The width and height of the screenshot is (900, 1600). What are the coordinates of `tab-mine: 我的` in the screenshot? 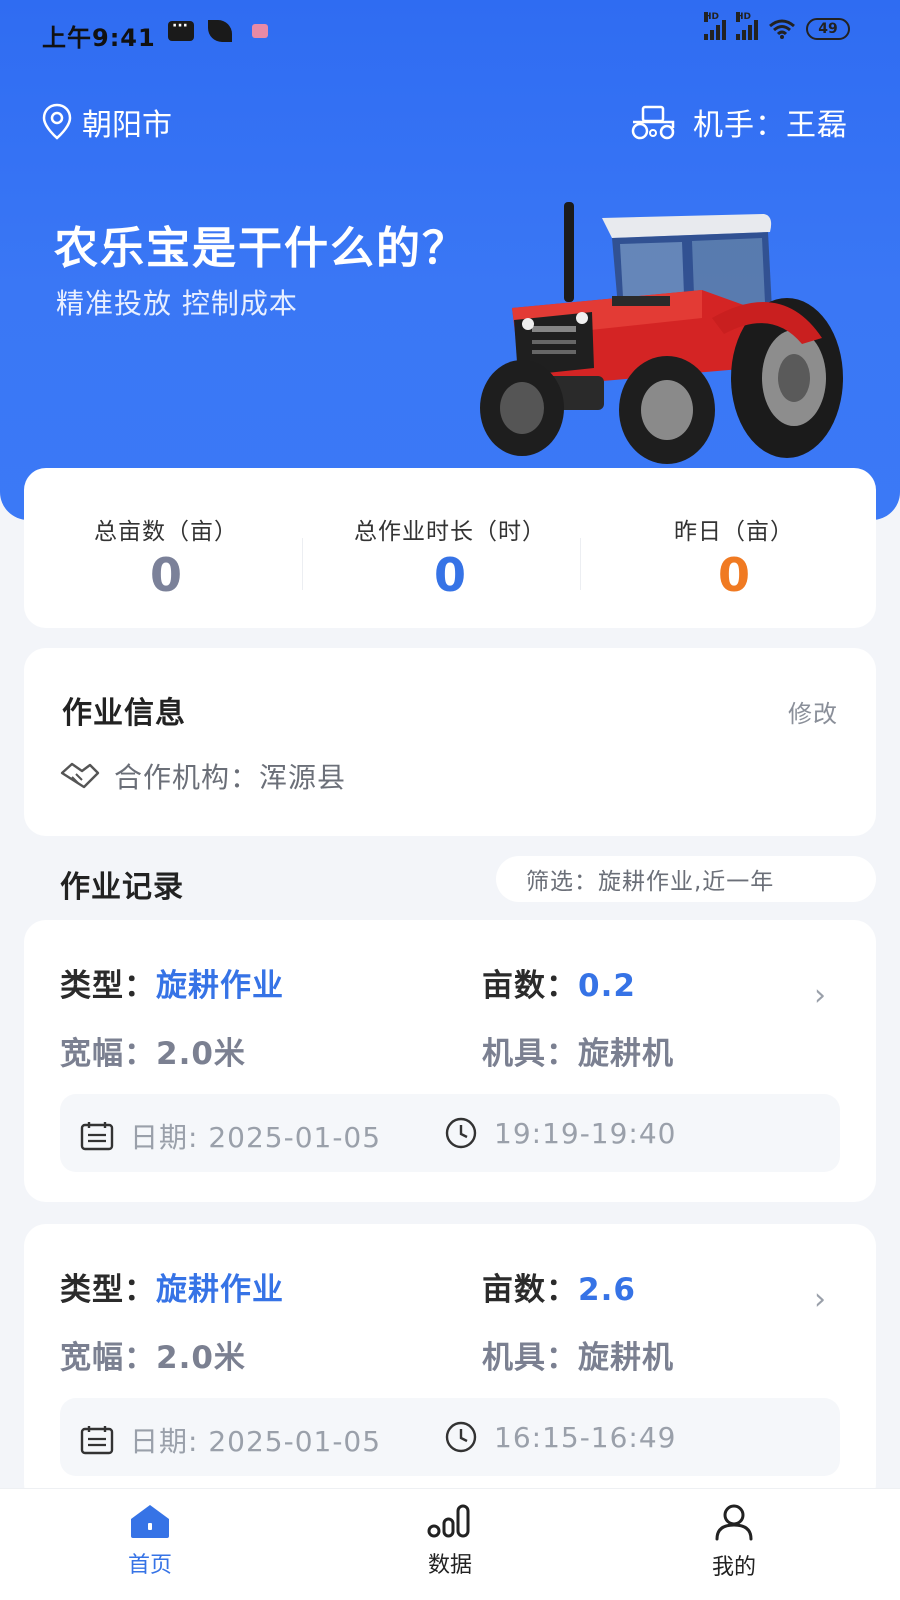 It's located at (734, 1542).